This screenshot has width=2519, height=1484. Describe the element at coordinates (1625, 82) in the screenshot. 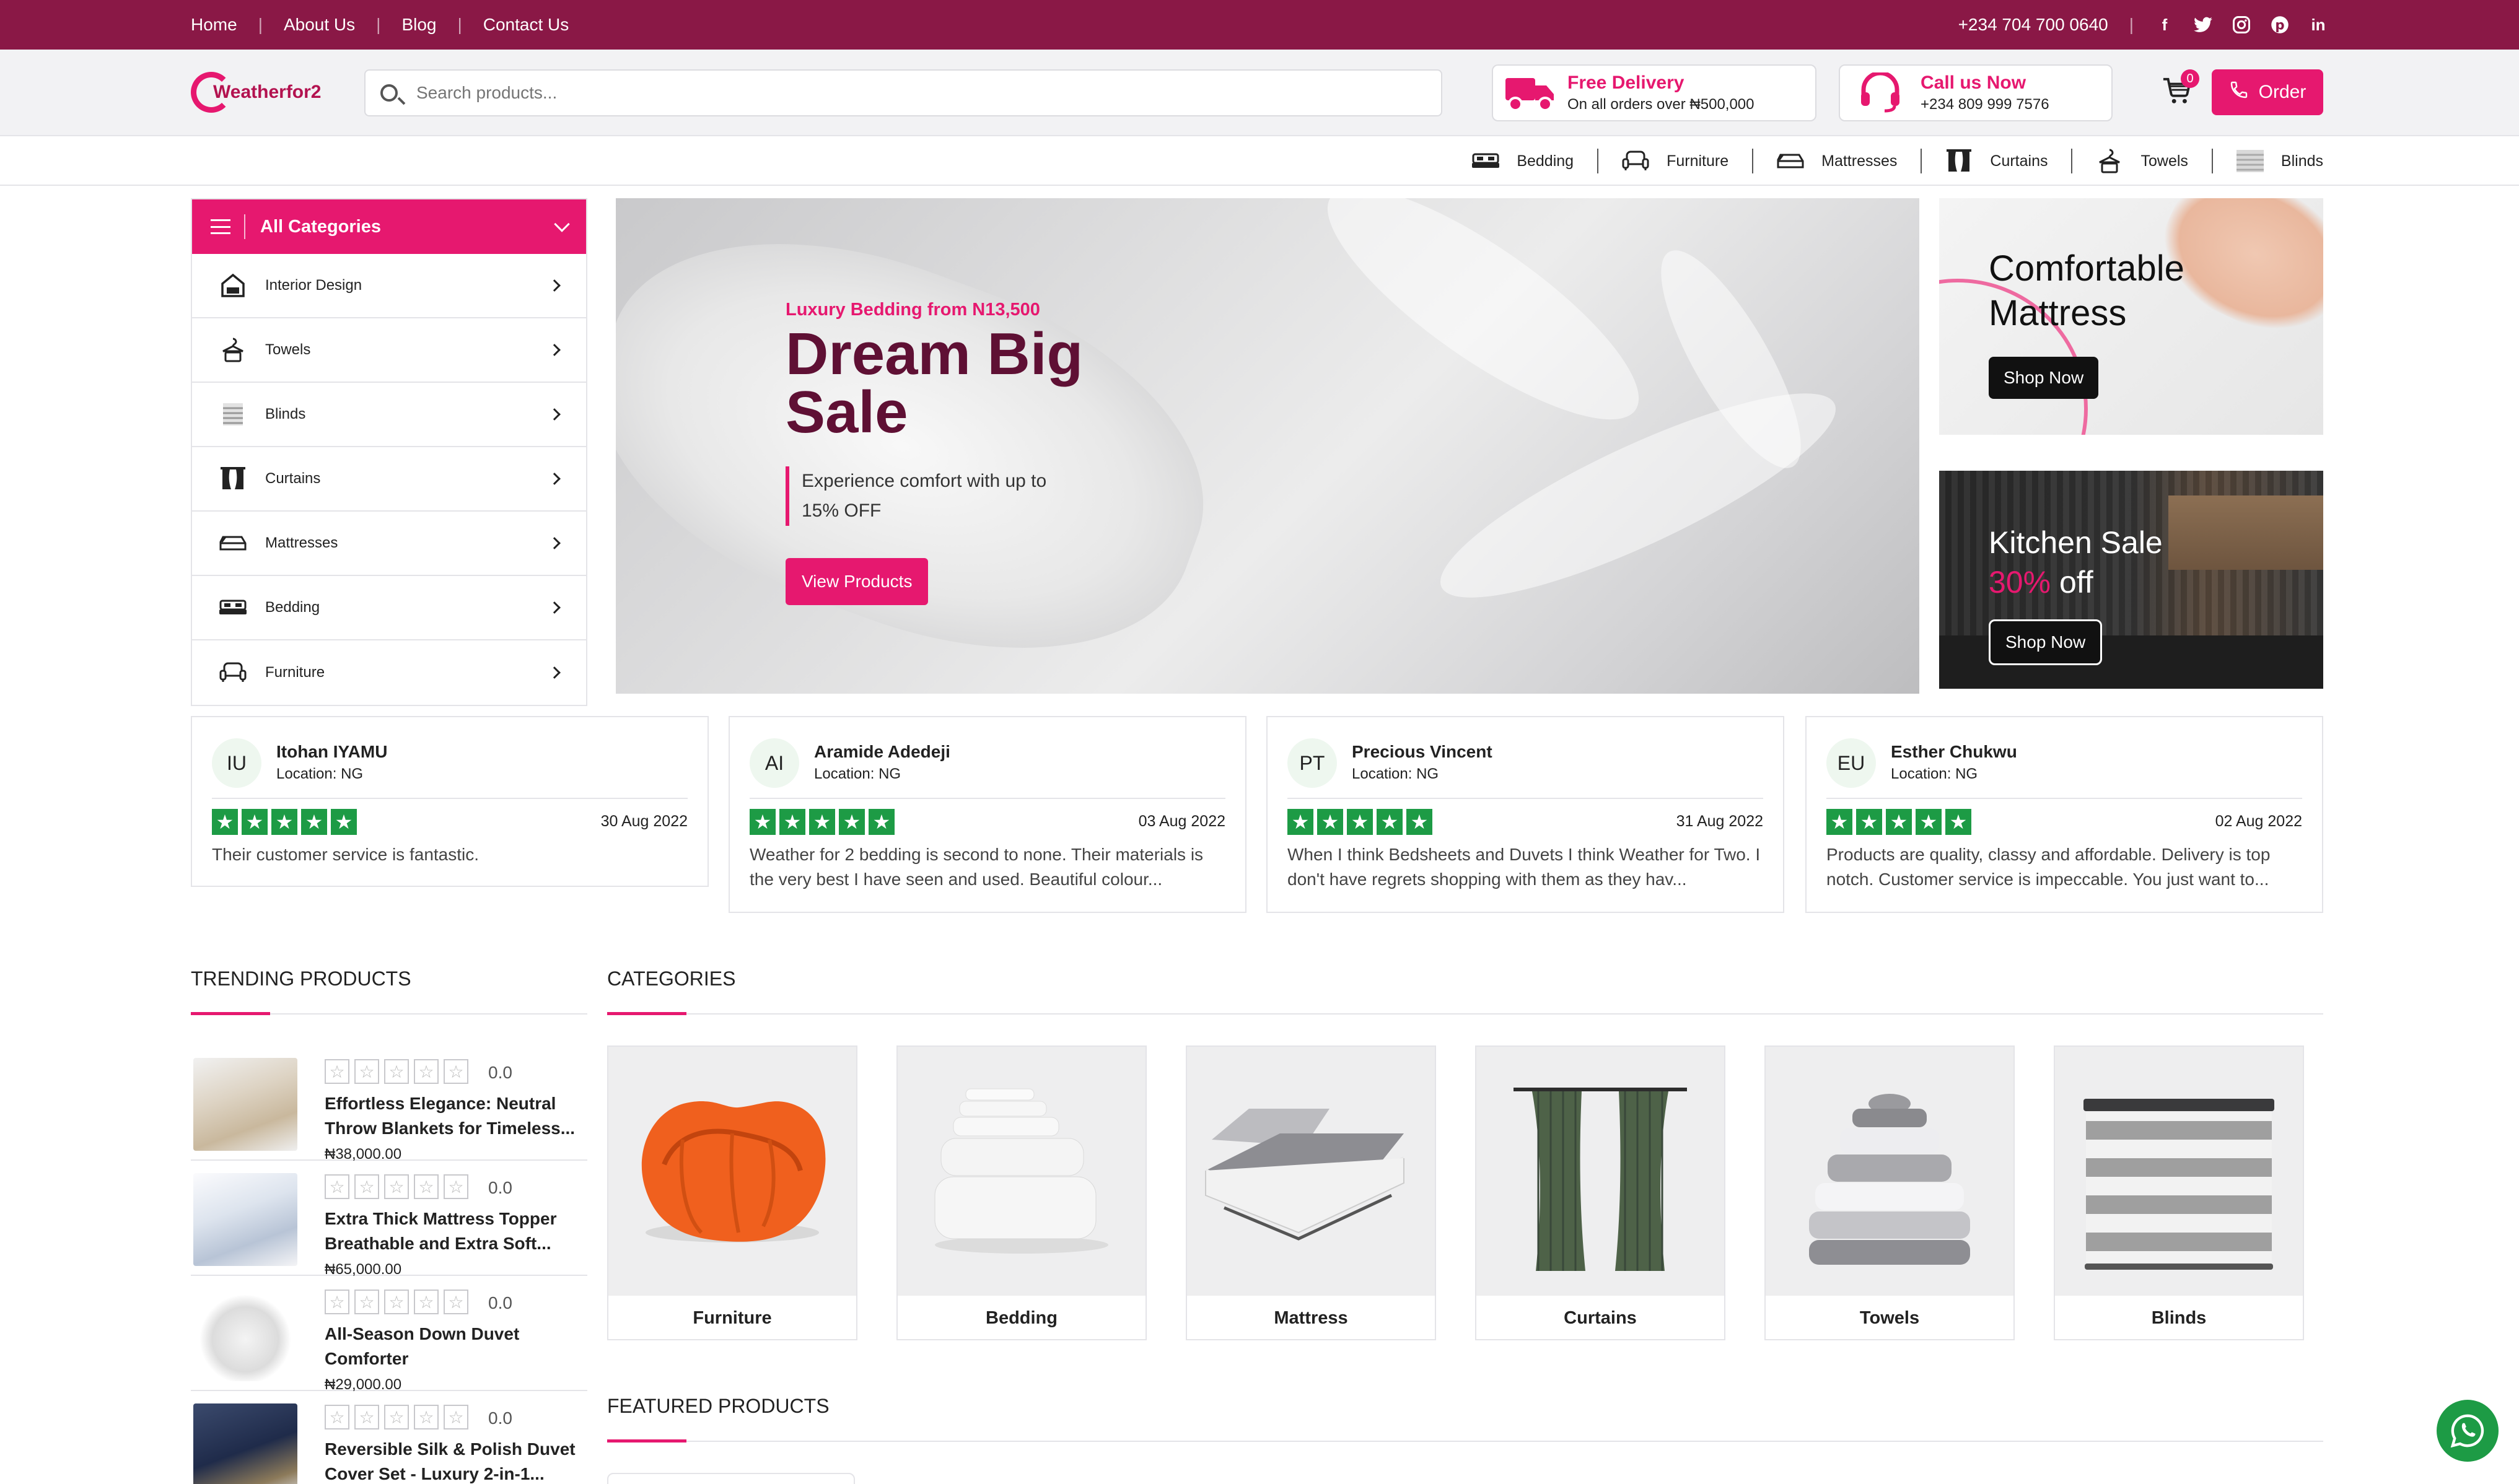

I see `delivery-title: Free Delivery` at that location.